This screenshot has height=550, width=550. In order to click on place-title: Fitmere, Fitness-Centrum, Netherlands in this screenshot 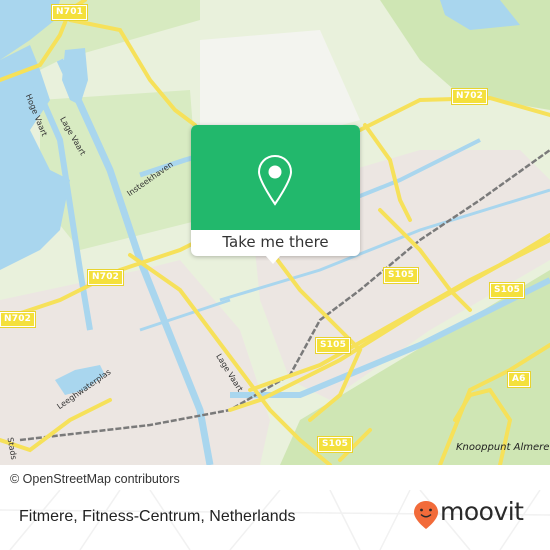, I will do `click(157, 516)`.